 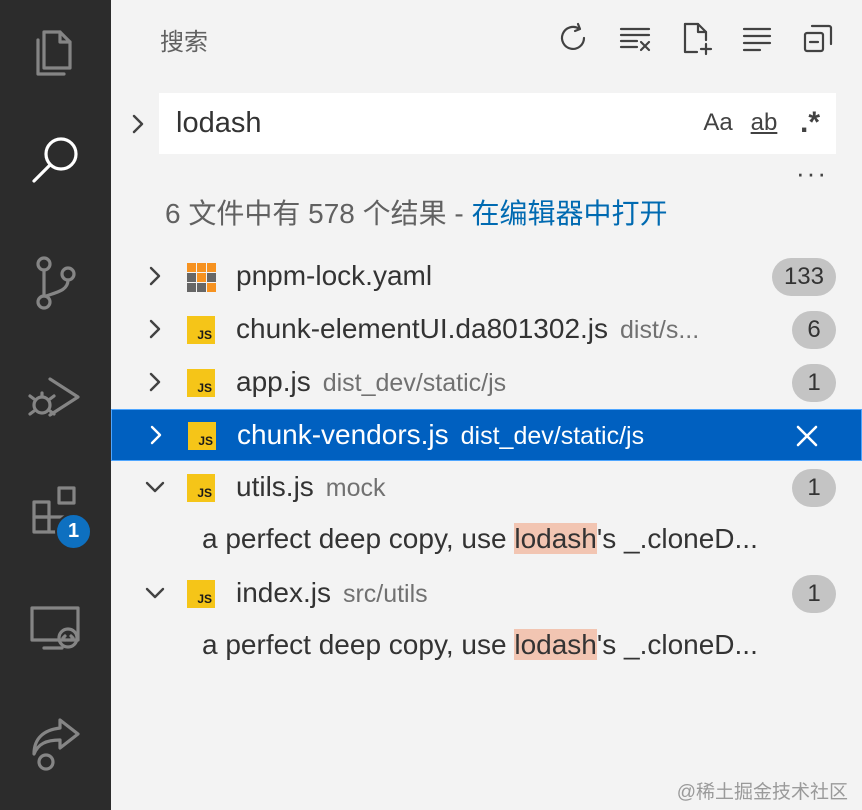 I want to click on run-debug-button, so click(x=55, y=395).